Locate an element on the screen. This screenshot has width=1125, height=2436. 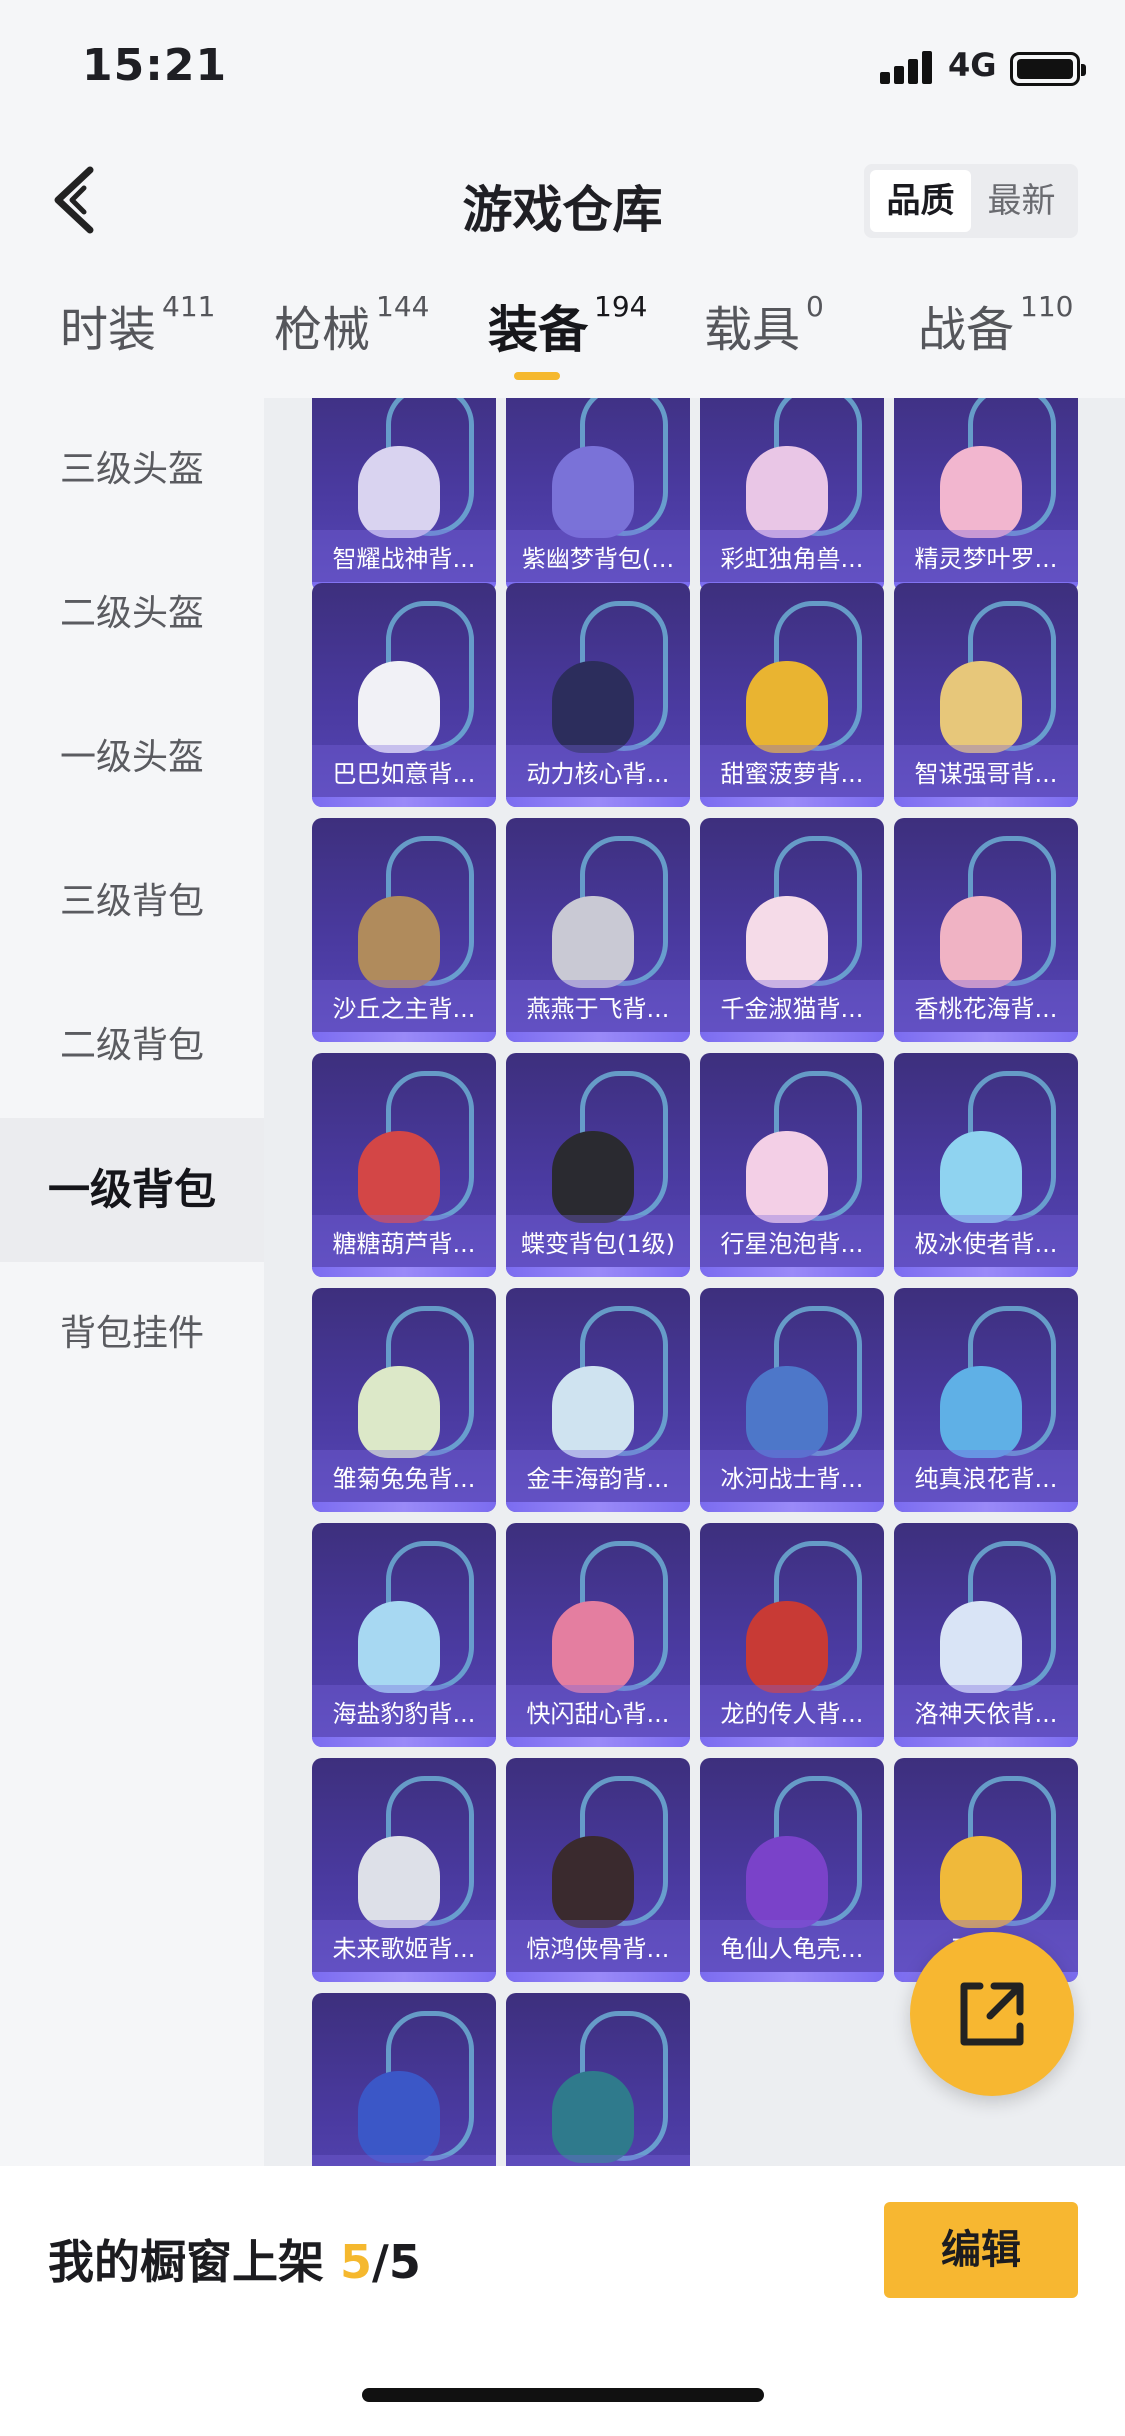
item-card: 蝶变背包(1级) is located at coordinates (598, 1165).